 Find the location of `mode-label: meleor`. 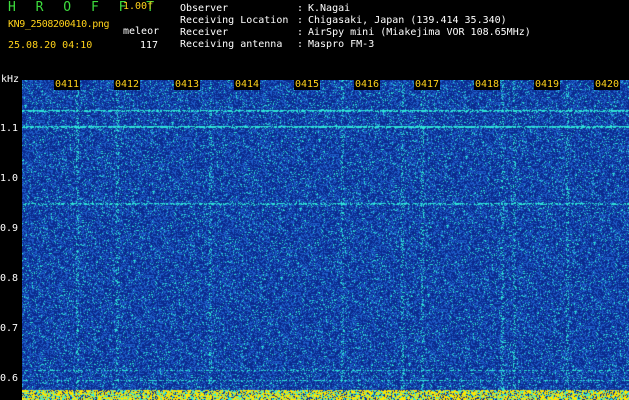

mode-label: meleor is located at coordinates (141, 31).